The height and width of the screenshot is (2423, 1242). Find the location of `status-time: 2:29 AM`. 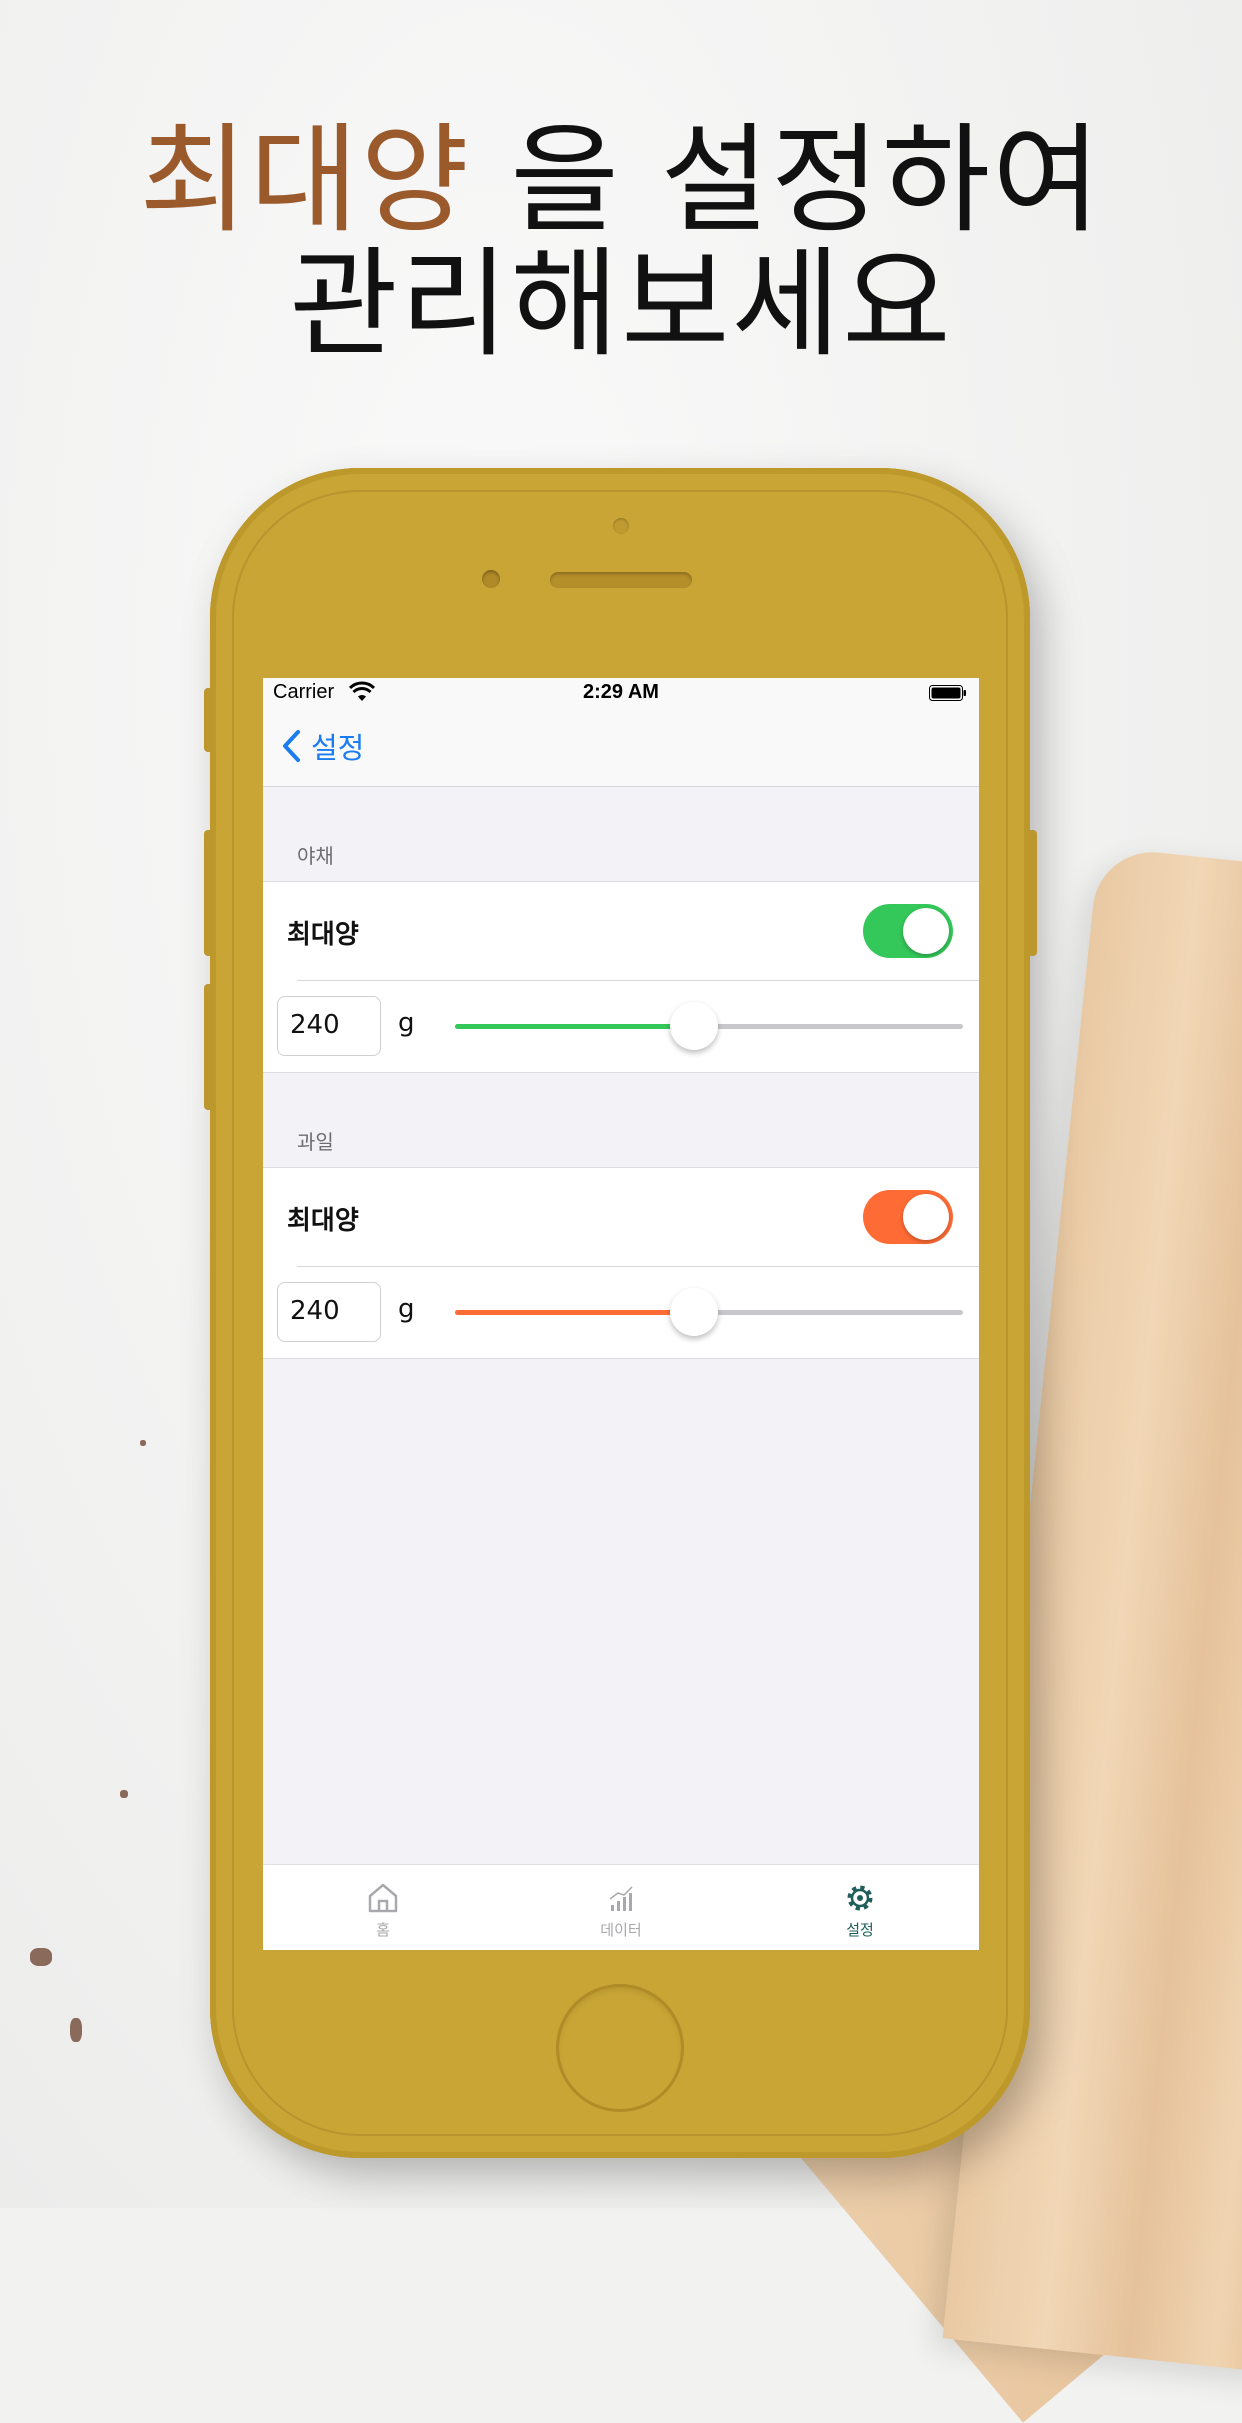

status-time: 2:29 AM is located at coordinates (621, 692).